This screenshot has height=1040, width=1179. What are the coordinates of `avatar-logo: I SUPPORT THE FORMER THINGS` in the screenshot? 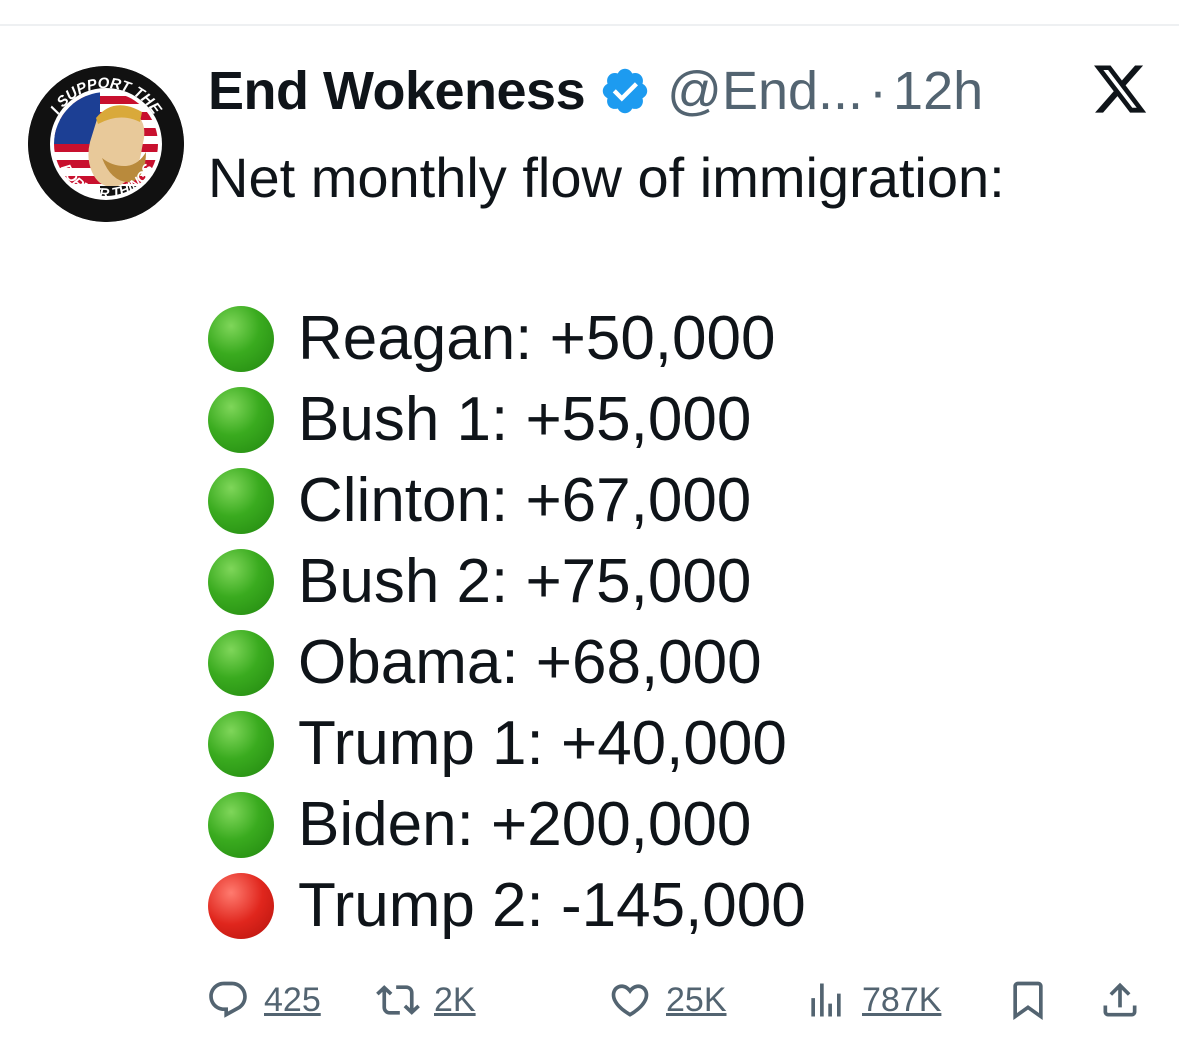 It's located at (106, 144).